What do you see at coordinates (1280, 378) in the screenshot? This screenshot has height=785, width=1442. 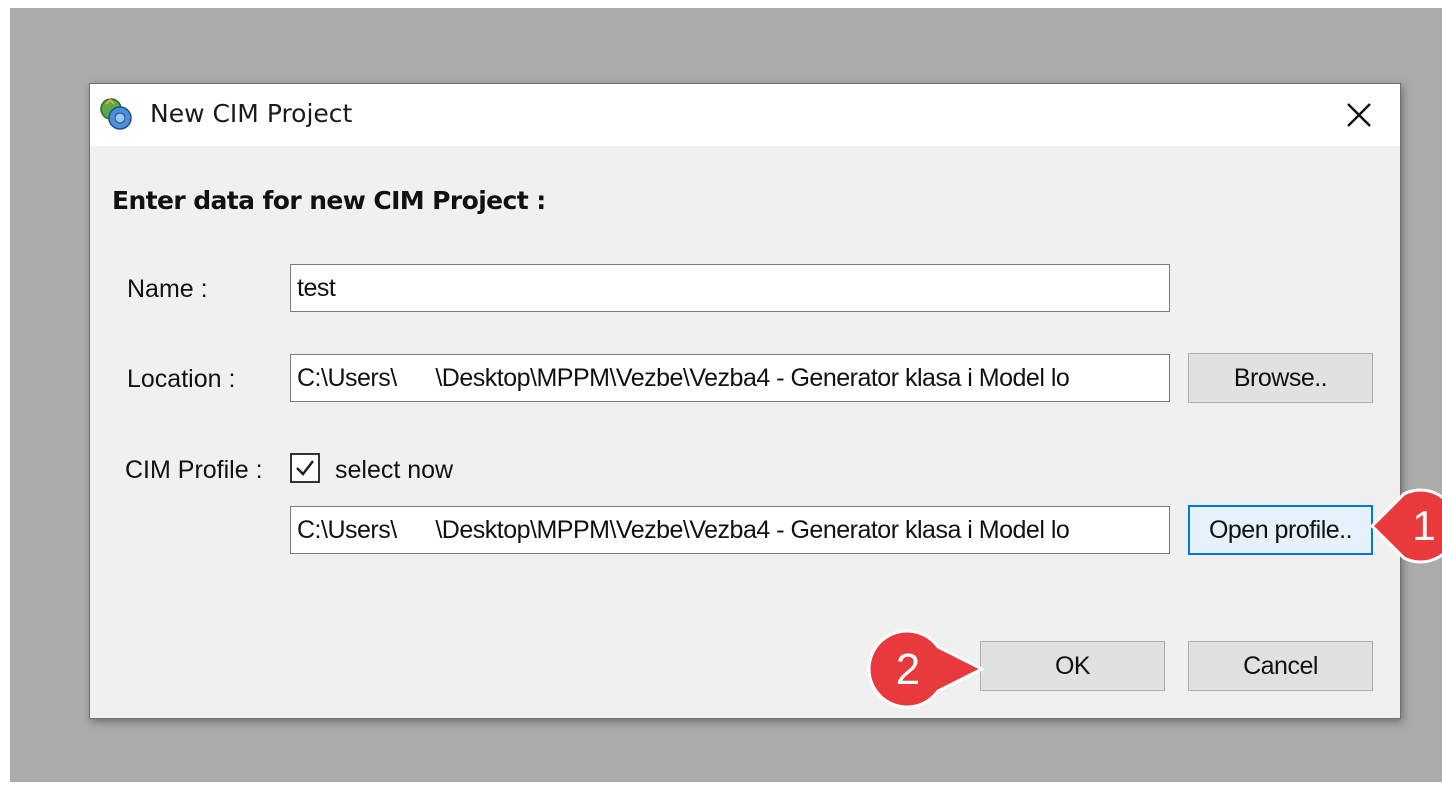 I see `browse-button: Browse..` at bounding box center [1280, 378].